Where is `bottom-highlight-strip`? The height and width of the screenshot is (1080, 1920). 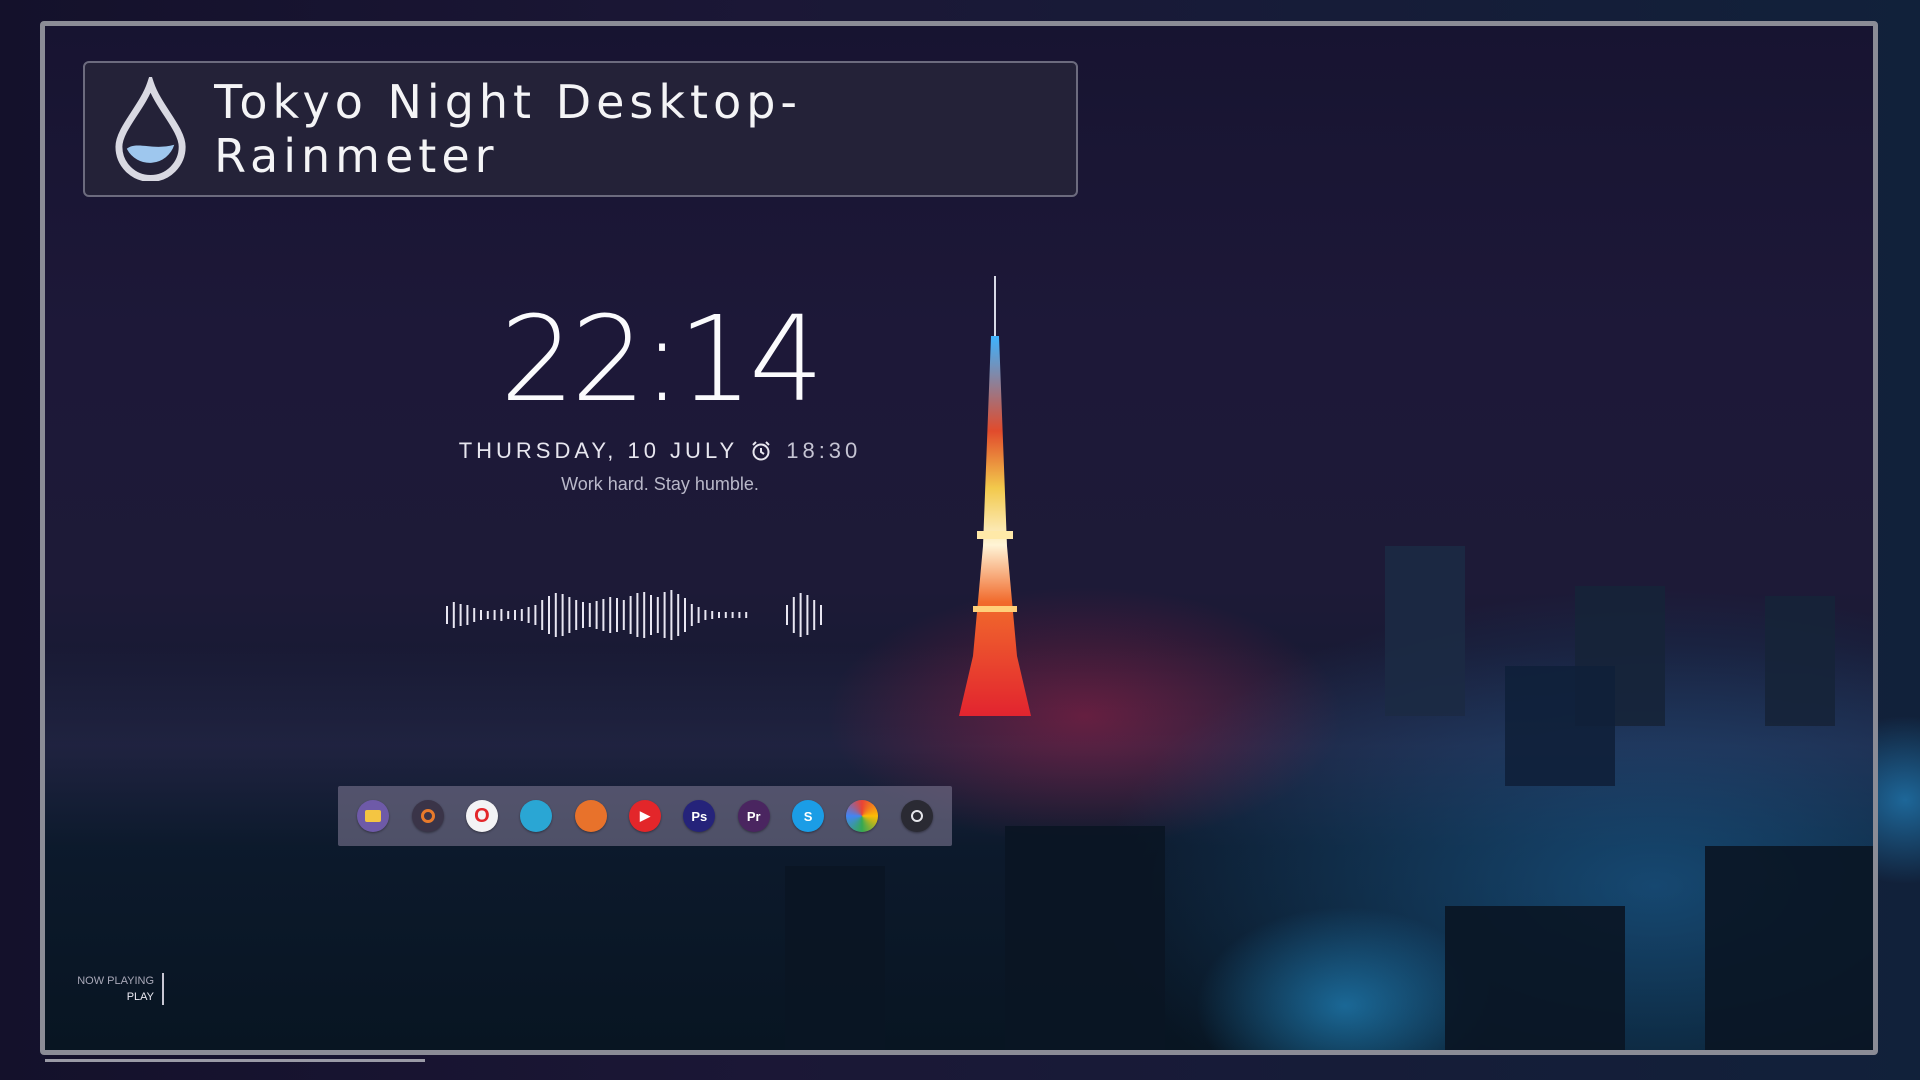
bottom-highlight-strip is located at coordinates (235, 1060).